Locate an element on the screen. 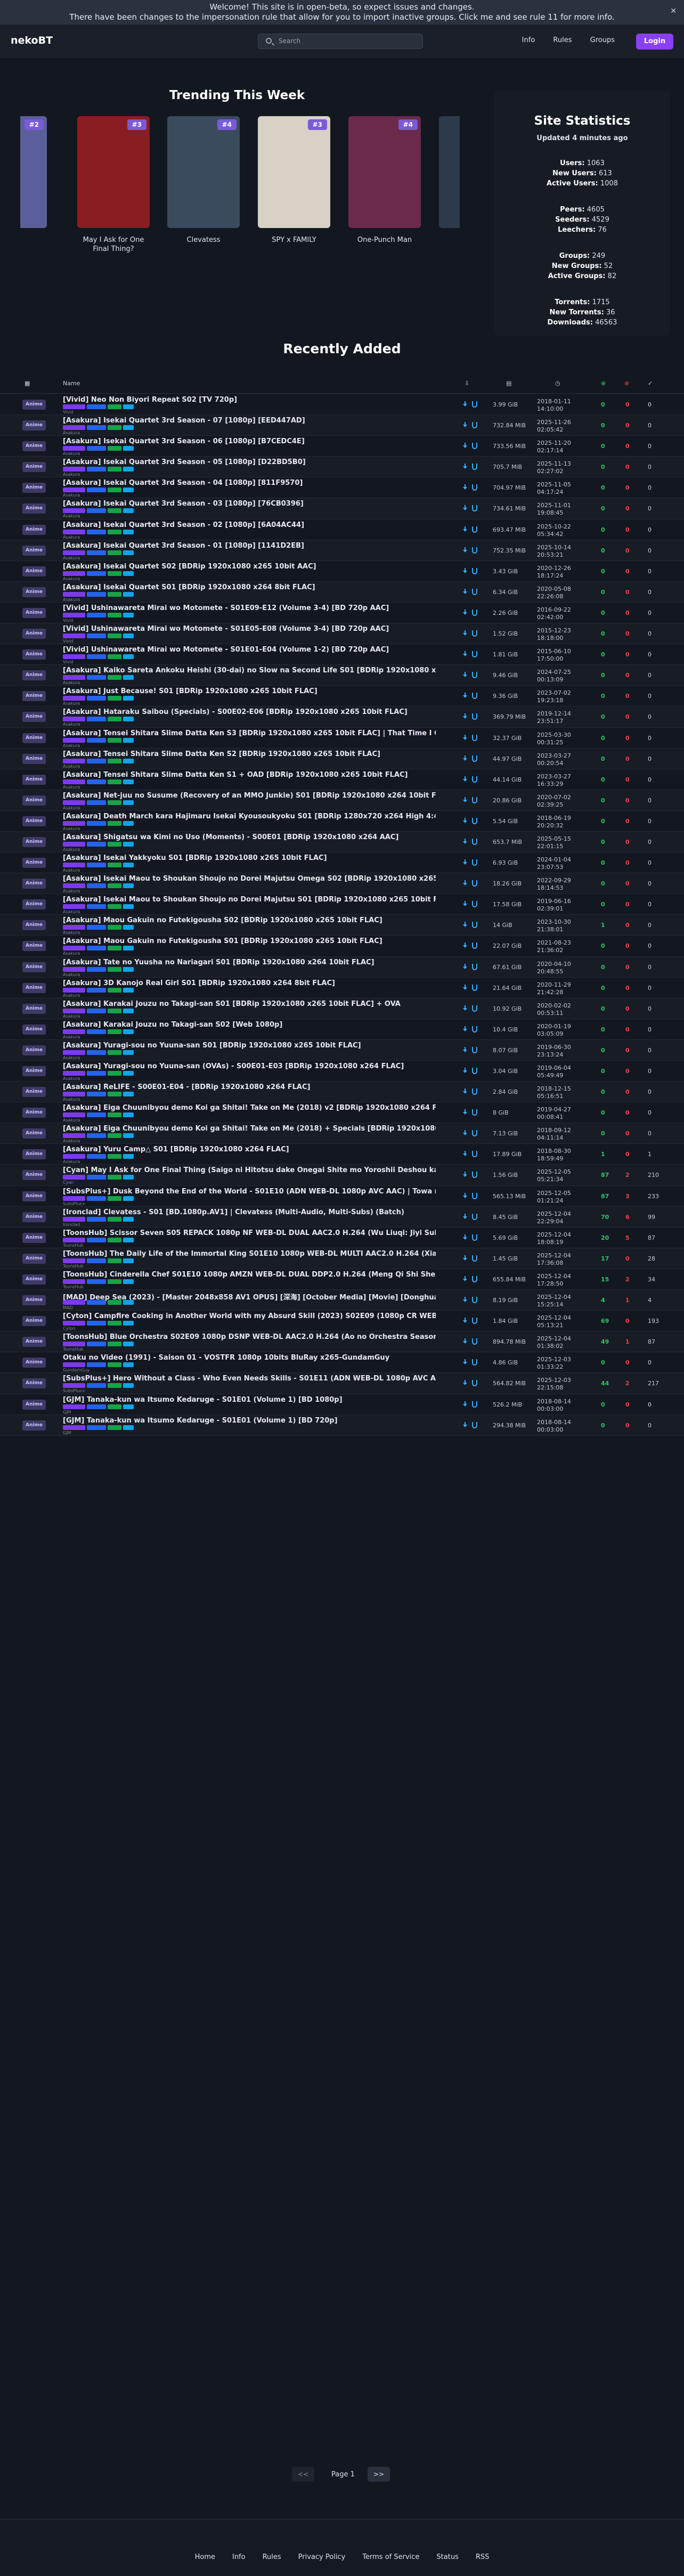 Image resolution: width=684 pixels, height=2576 pixels. trending-card is located at coordinates (449, 175).